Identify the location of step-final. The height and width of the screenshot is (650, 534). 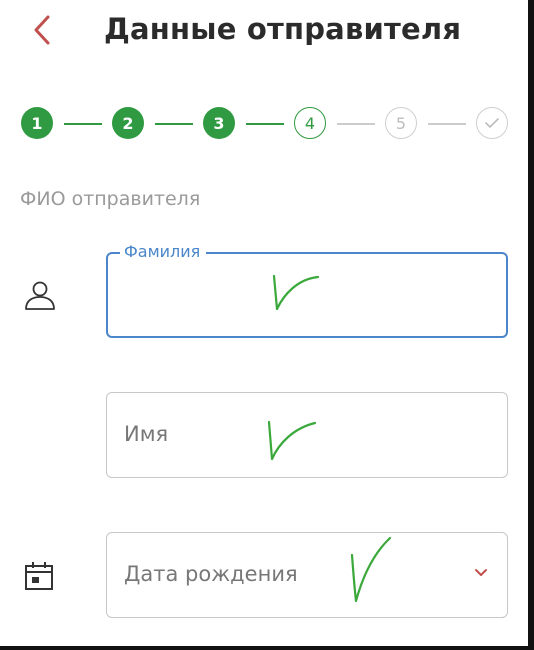
(492, 123).